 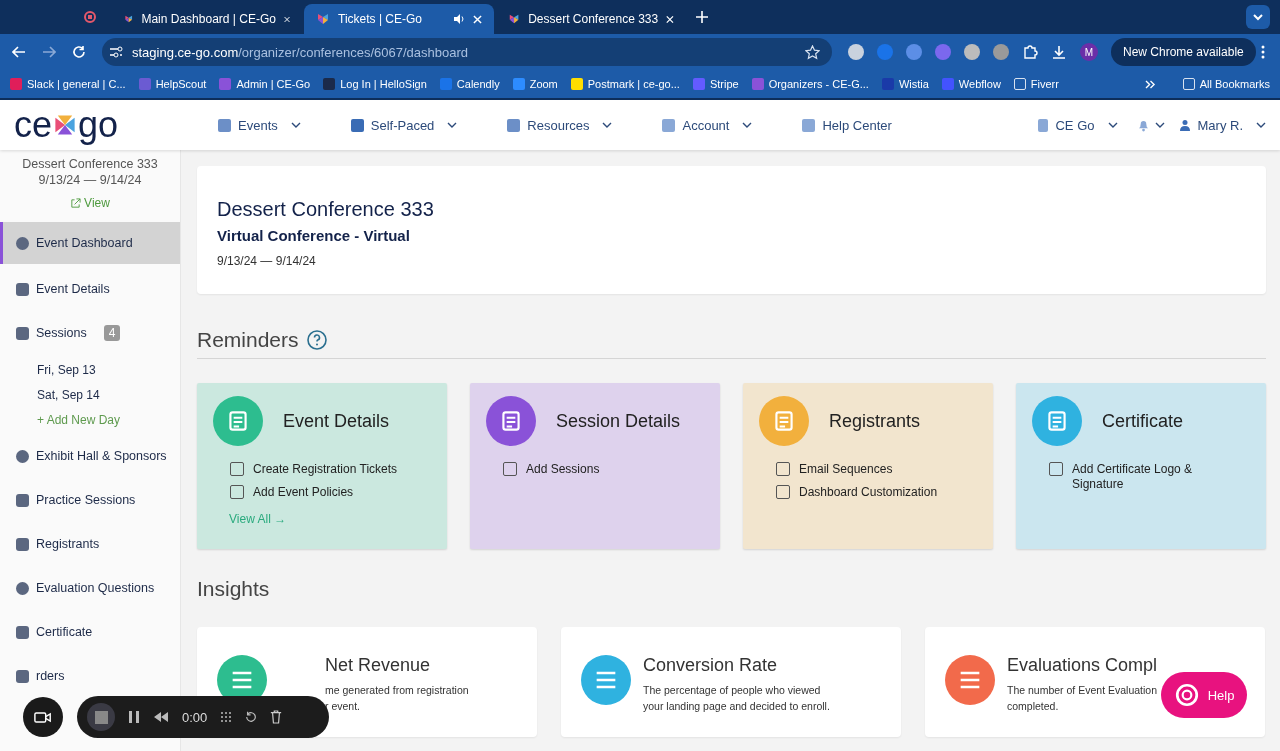 I want to click on bookmark-link: Webflow, so click(x=971, y=84).